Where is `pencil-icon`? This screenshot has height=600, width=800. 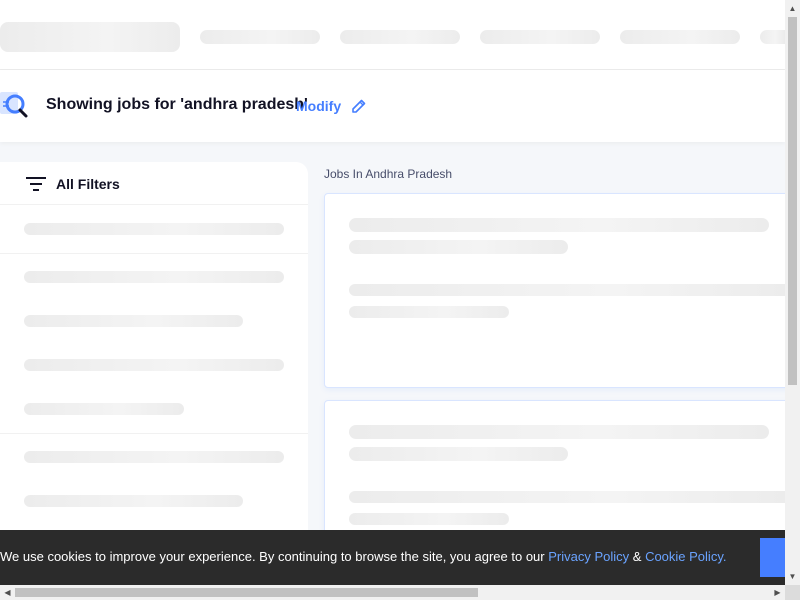 pencil-icon is located at coordinates (359, 106).